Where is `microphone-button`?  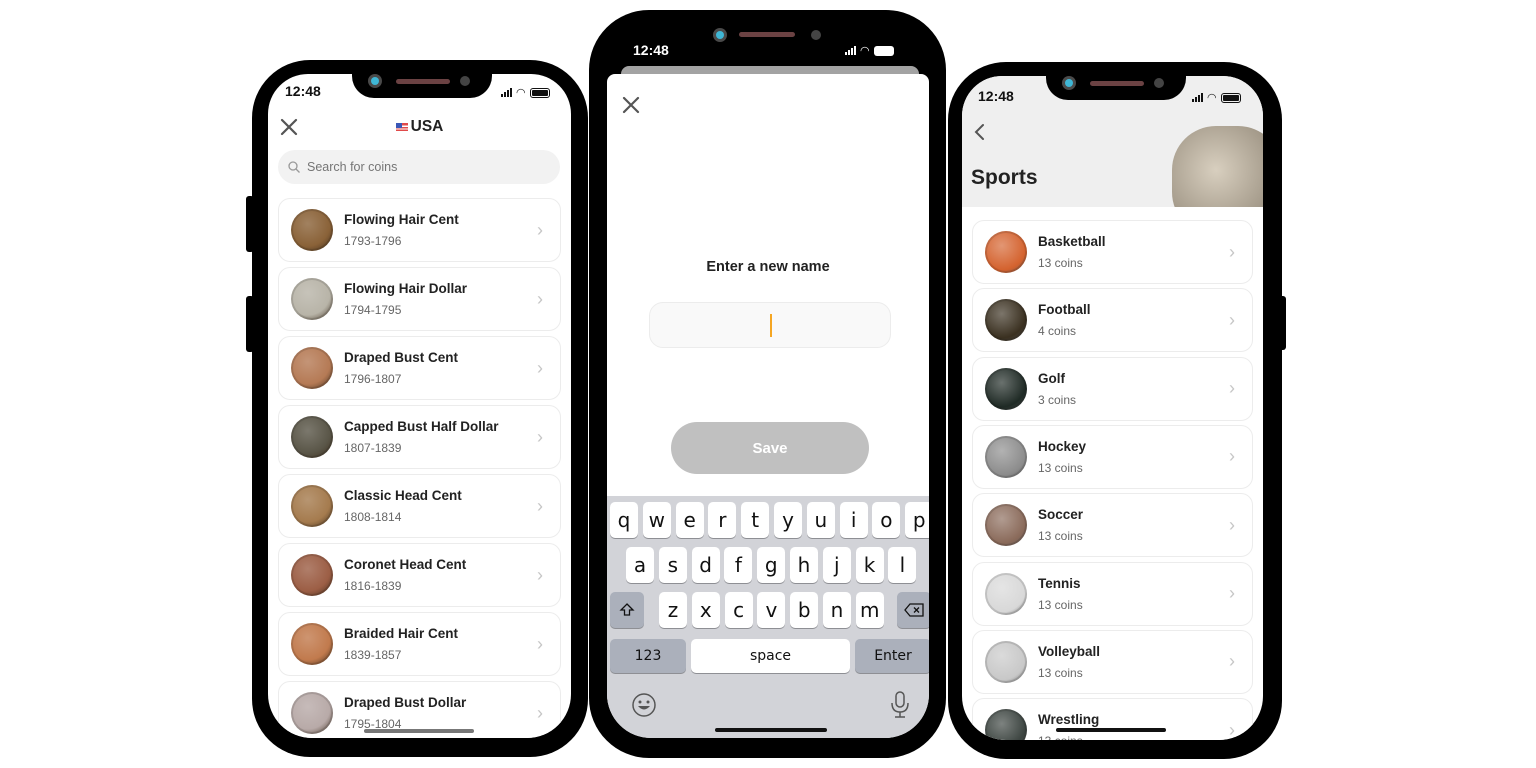
microphone-button is located at coordinates (900, 705).